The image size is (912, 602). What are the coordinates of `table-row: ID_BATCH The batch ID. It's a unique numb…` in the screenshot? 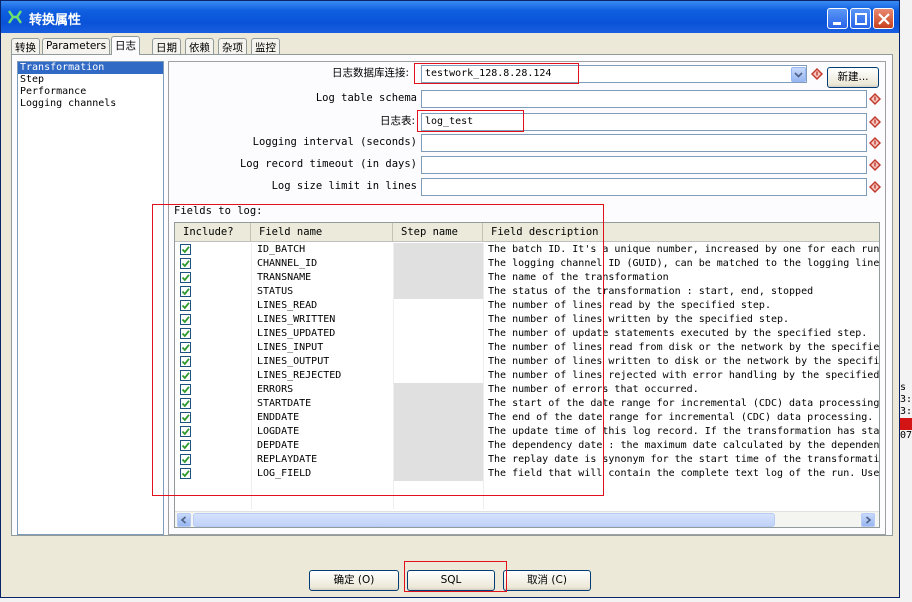 It's located at (527, 250).